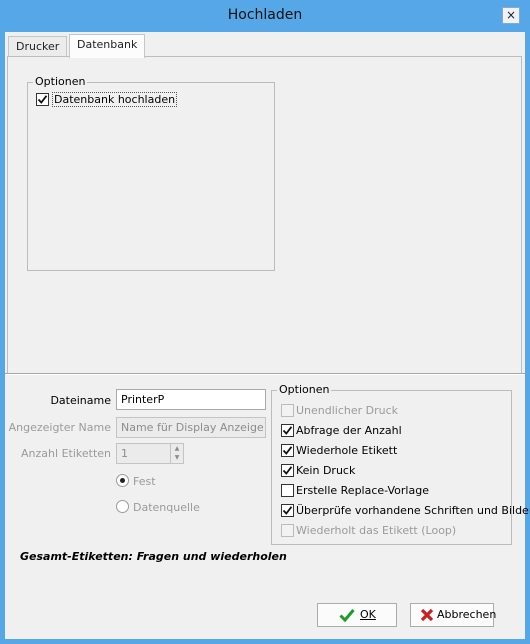  I want to click on stepper-down-icon: ▼, so click(177, 457).